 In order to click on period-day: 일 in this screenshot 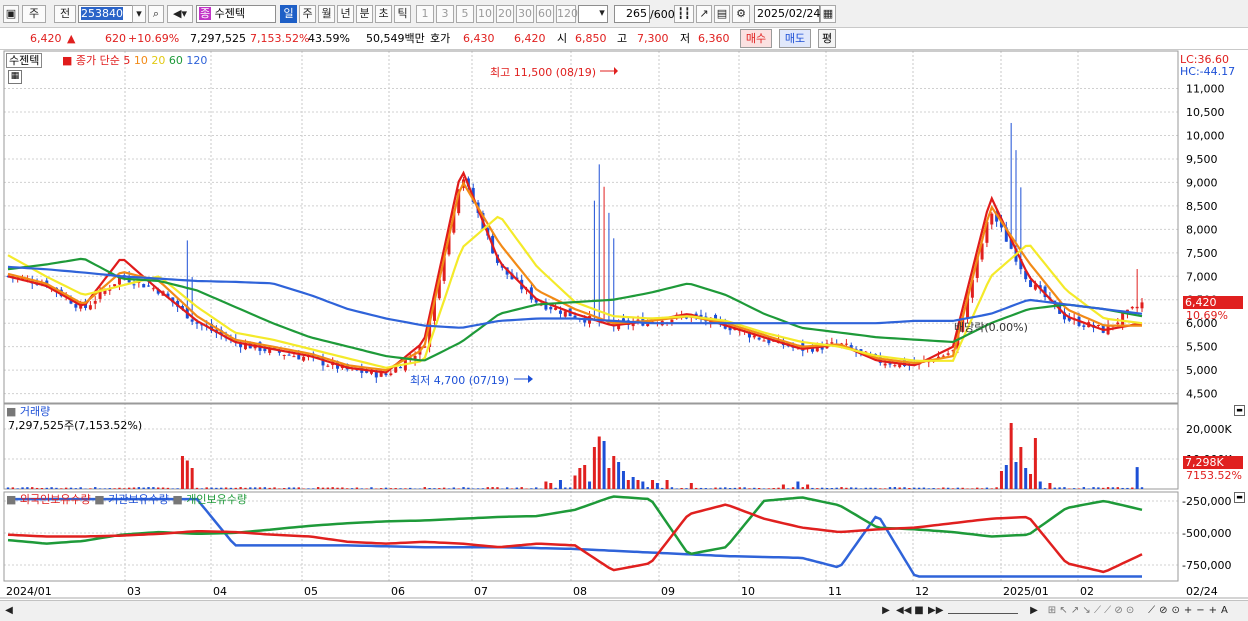, I will do `click(288, 14)`.